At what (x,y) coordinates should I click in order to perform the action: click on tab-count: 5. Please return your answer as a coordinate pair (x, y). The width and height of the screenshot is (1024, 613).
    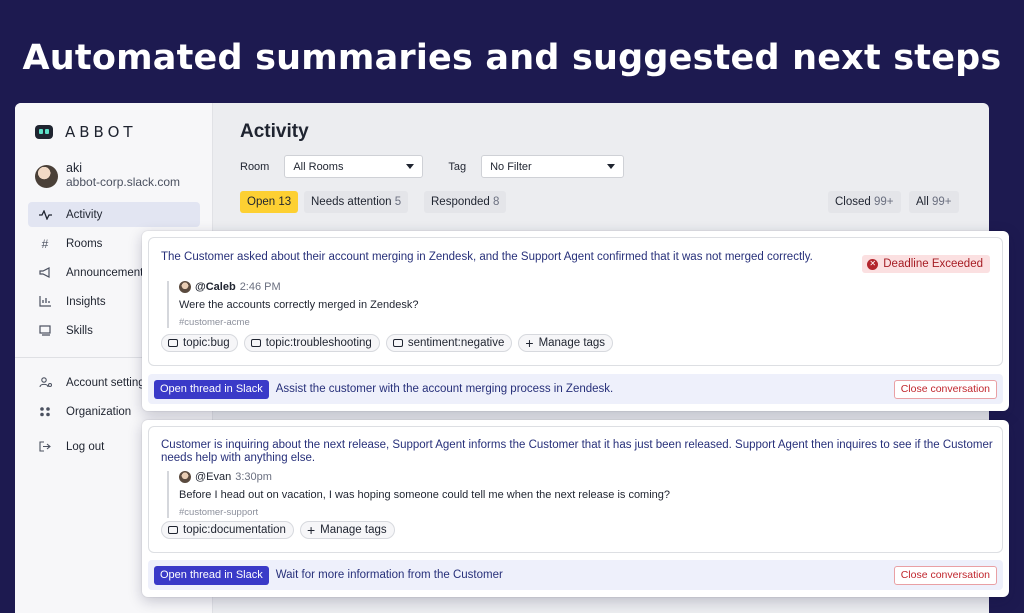
    Looking at the image, I should click on (398, 202).